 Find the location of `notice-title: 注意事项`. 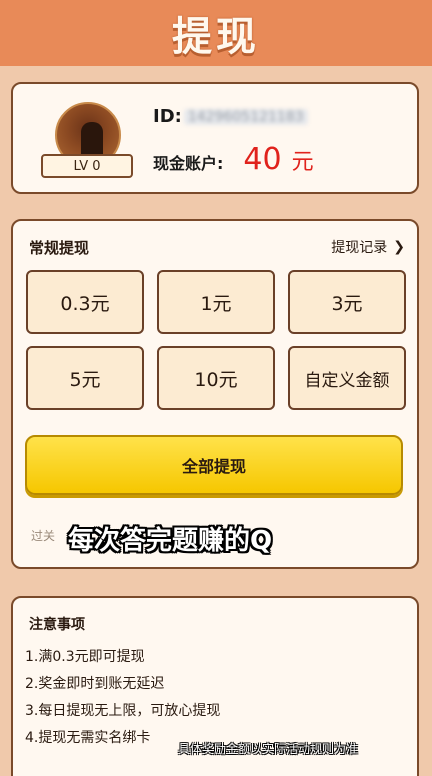

notice-title: 注意事项 is located at coordinates (57, 625).